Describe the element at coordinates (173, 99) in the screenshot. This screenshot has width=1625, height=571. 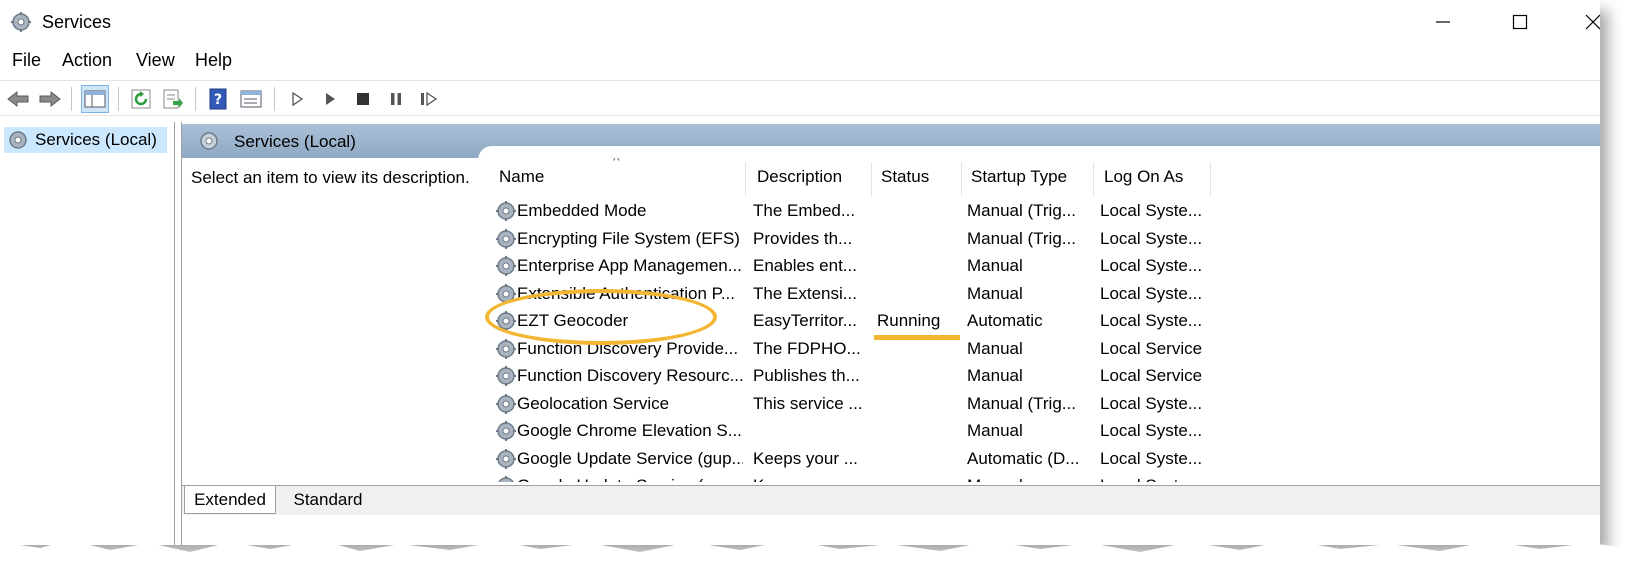
I see `export-list-button` at that location.